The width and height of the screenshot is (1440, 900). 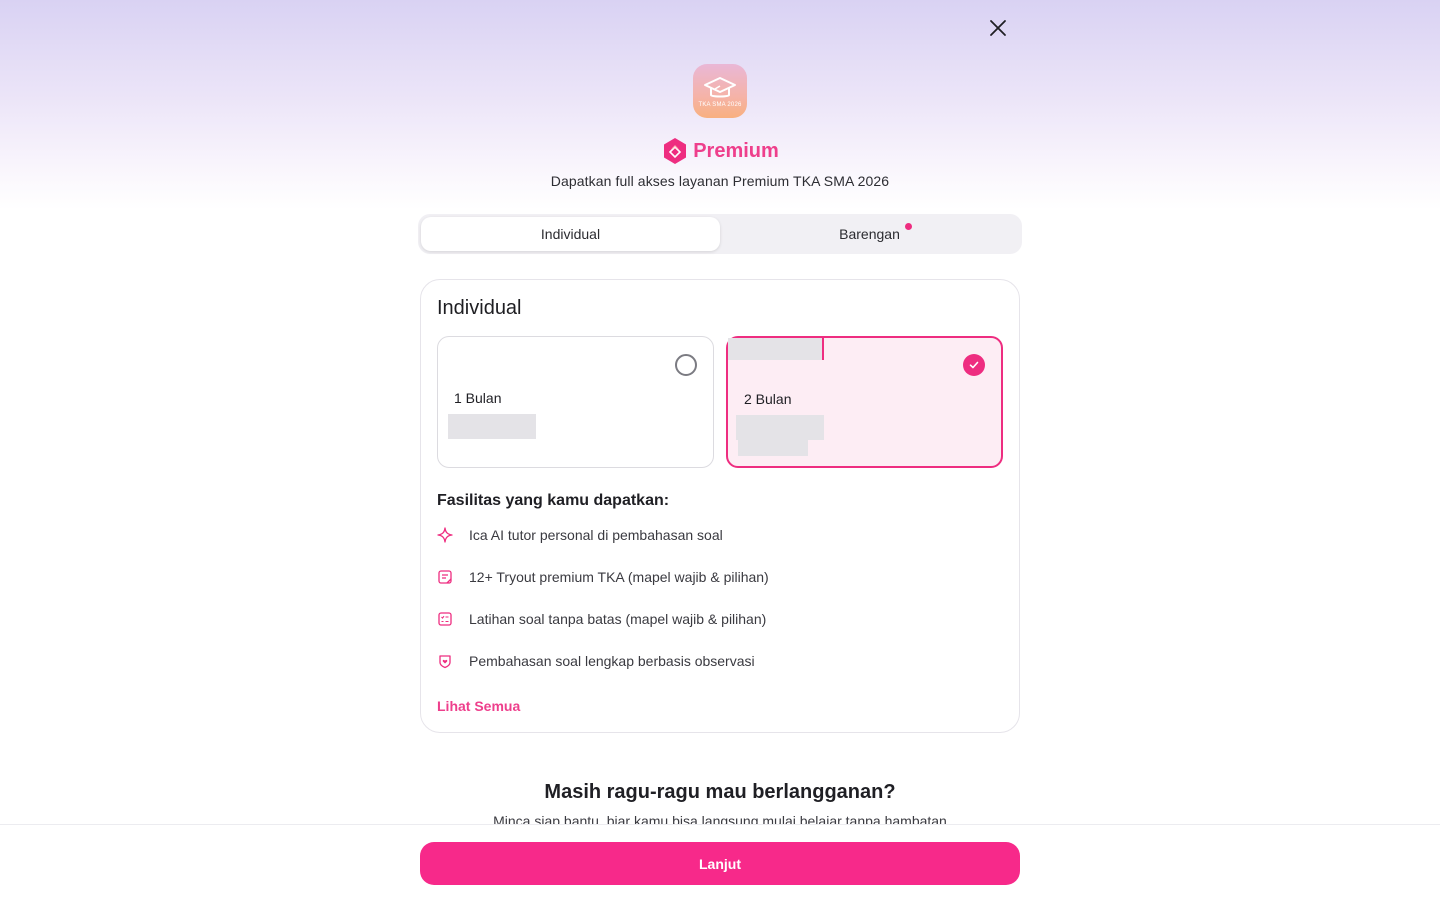 I want to click on redacted-price-note, so click(x=773, y=448).